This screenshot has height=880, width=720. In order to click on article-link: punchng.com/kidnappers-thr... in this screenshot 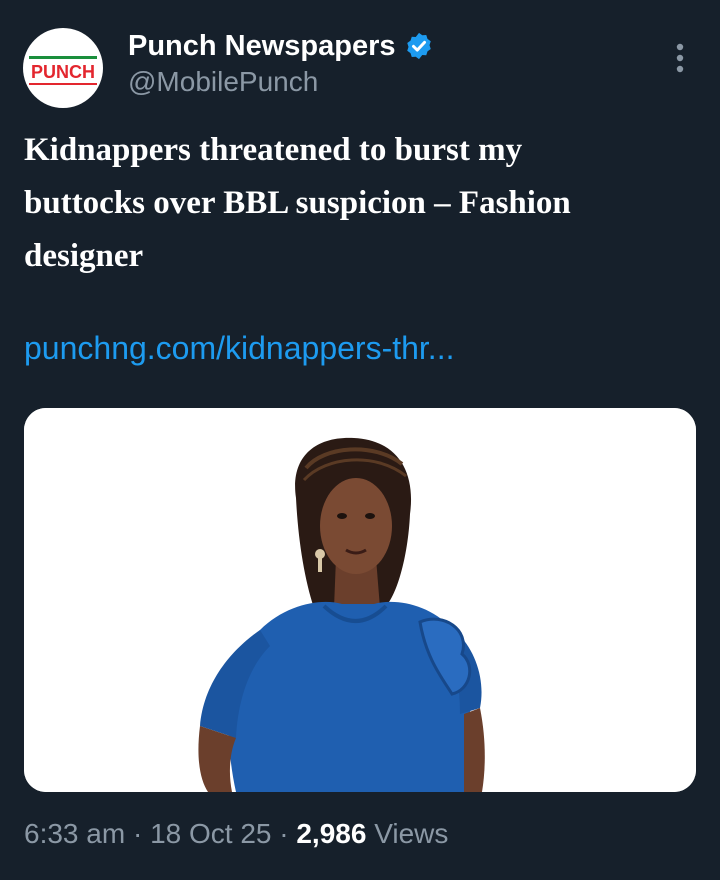, I will do `click(239, 348)`.